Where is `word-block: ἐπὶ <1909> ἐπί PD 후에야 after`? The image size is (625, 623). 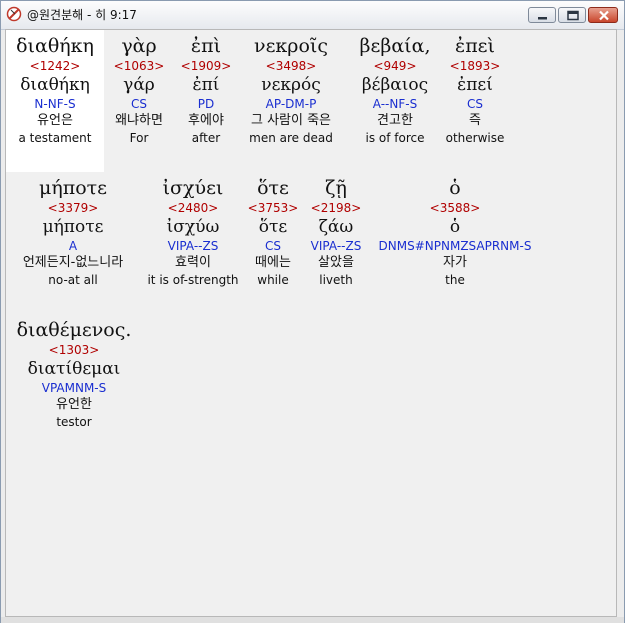
word-block: ἐπὶ <1909> ἐπί PD 후에야 after is located at coordinates (206, 90).